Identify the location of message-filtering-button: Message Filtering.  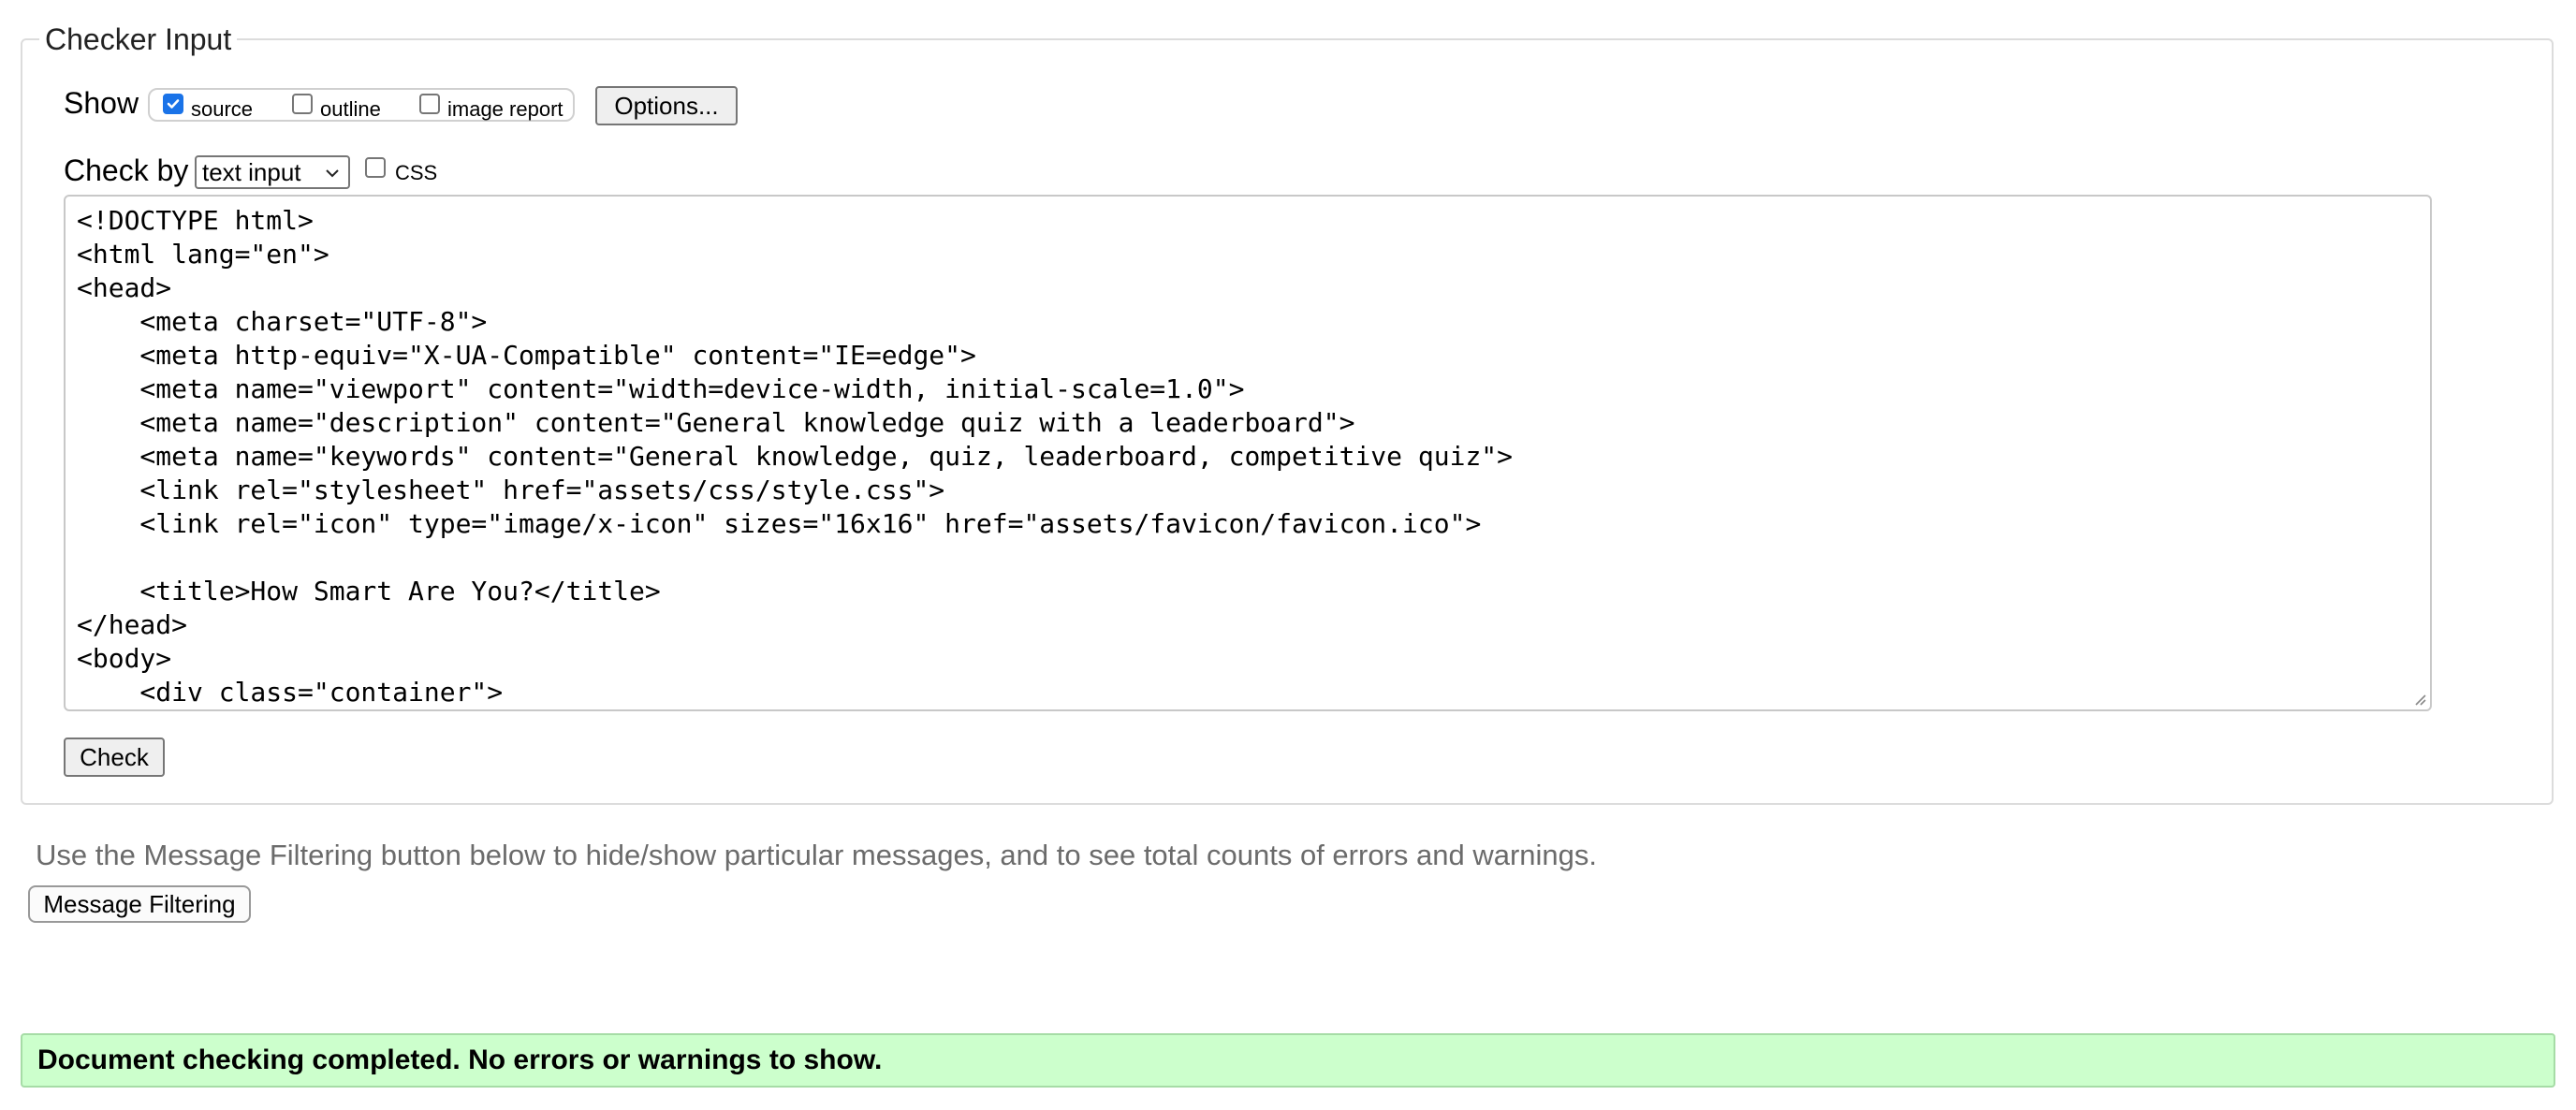
(139, 904).